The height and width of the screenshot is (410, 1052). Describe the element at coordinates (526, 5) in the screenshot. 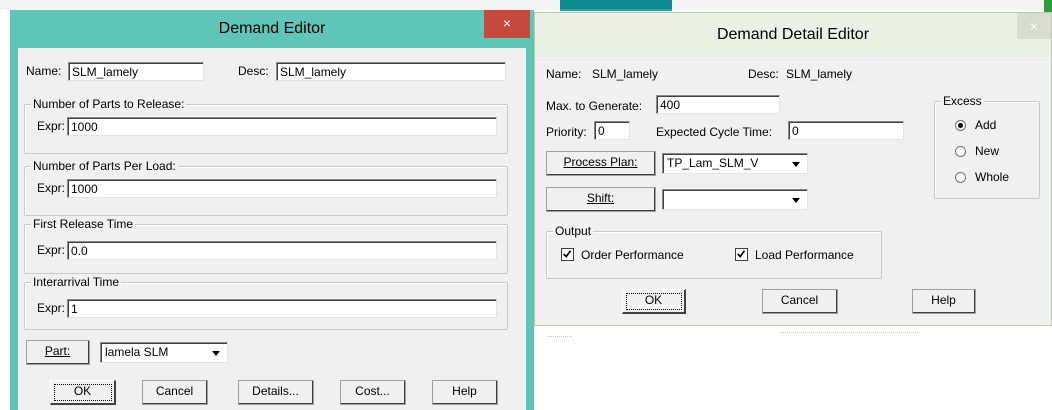

I see `background-window-edge` at that location.